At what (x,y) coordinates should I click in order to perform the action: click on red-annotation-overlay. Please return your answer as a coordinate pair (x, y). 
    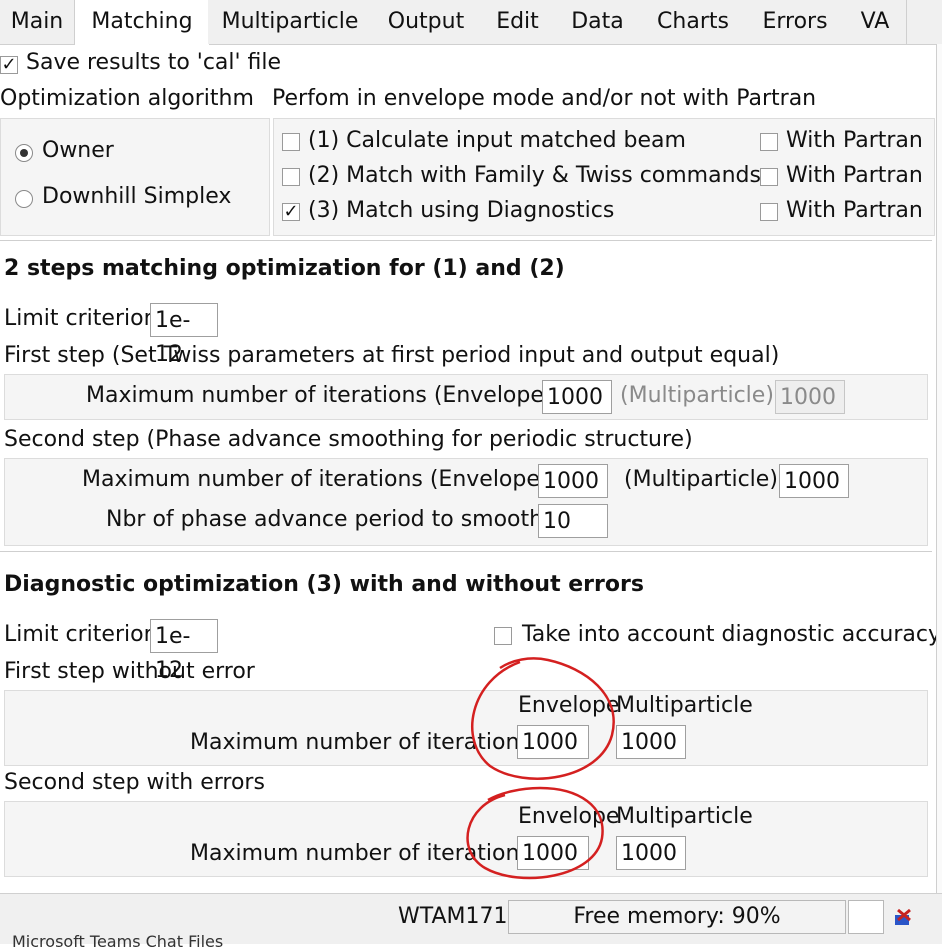
    Looking at the image, I should click on (540, 768).